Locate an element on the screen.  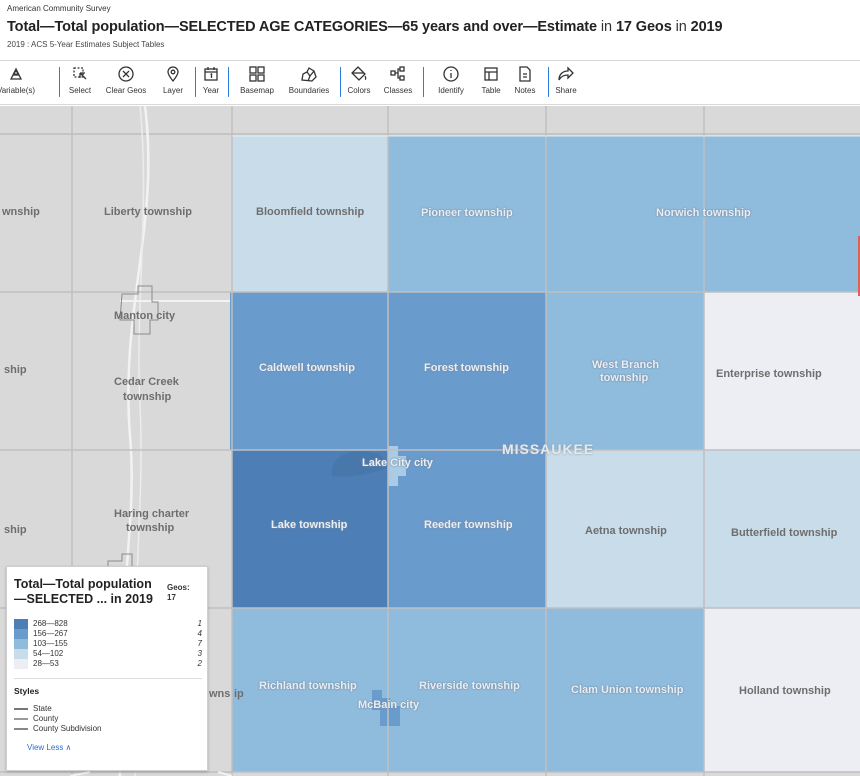
colors-button: Colors is located at coordinates (359, 83).